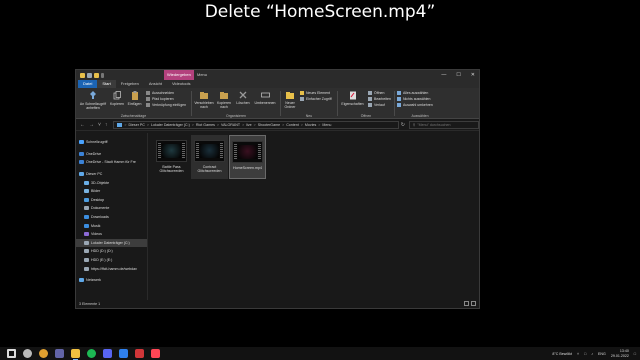 The image size is (640, 360). I want to click on sidebar-item: 3D-Objekte, so click(111, 182).